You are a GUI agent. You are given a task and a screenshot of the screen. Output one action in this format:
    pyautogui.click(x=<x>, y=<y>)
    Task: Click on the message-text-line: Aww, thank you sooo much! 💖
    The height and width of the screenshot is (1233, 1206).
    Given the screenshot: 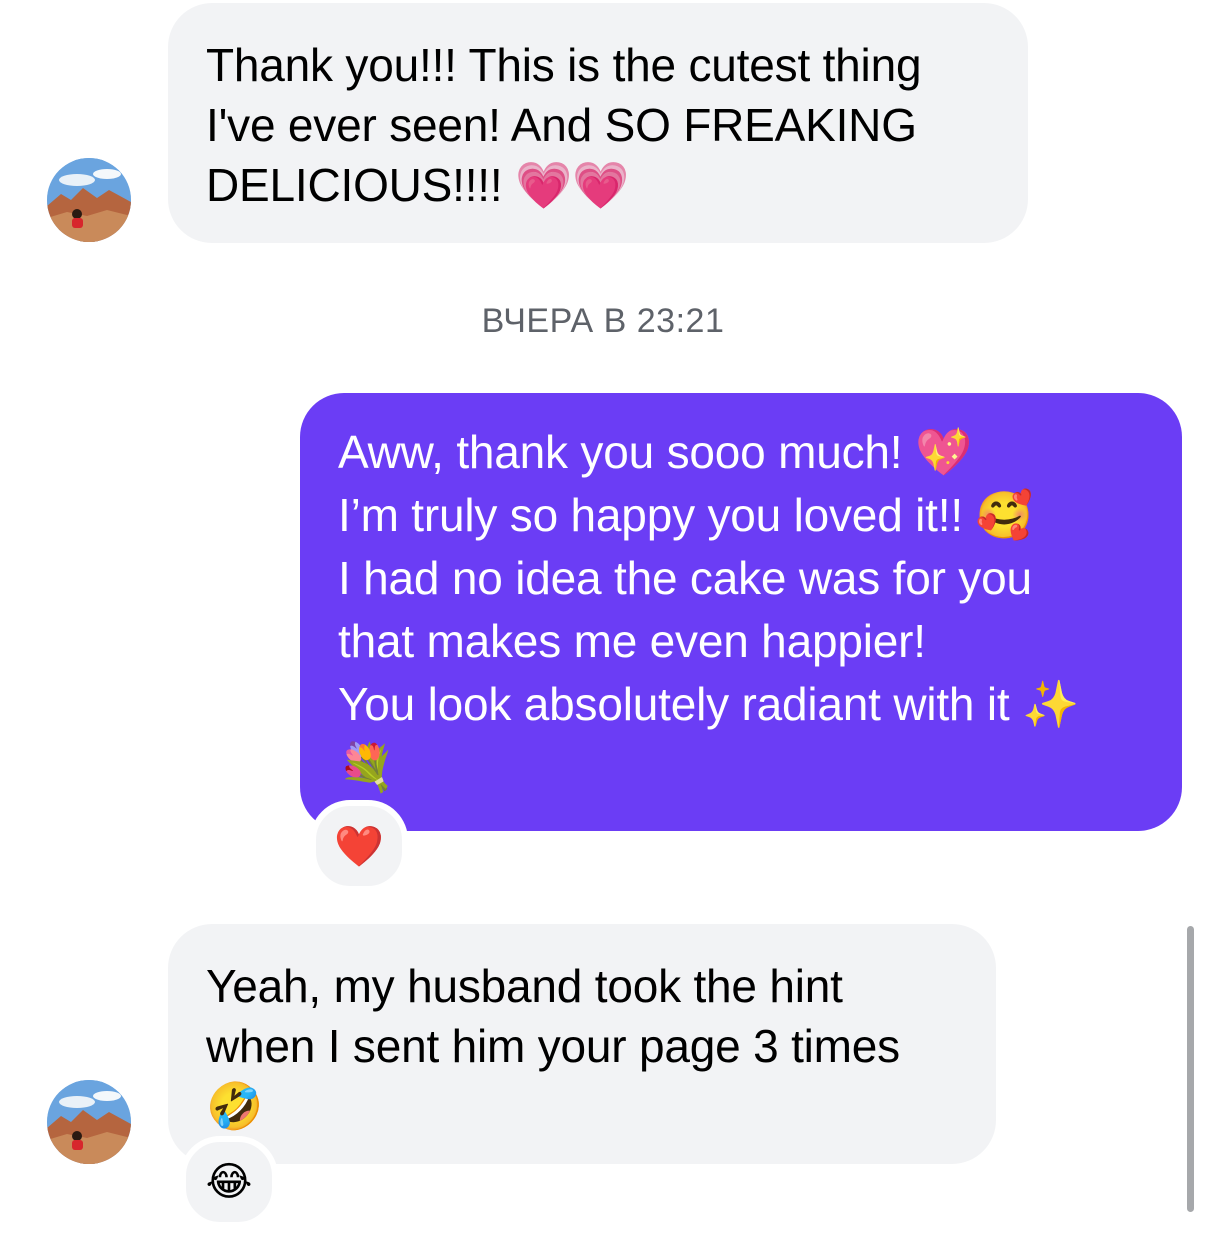 What is the action you would take?
    pyautogui.click(x=655, y=452)
    